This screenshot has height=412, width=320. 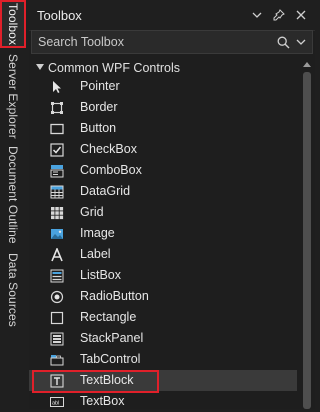 What do you see at coordinates (111, 170) in the screenshot?
I see `toolbox-item-label: ComboBox` at bounding box center [111, 170].